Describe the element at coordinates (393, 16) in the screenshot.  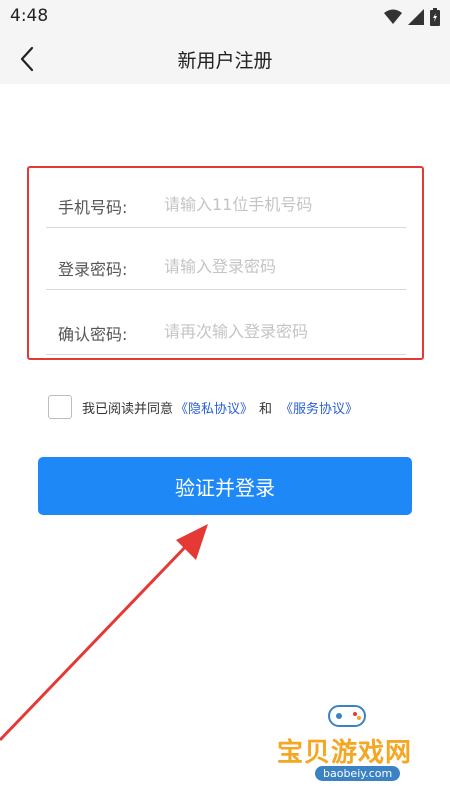
I see `wifi-icon` at that location.